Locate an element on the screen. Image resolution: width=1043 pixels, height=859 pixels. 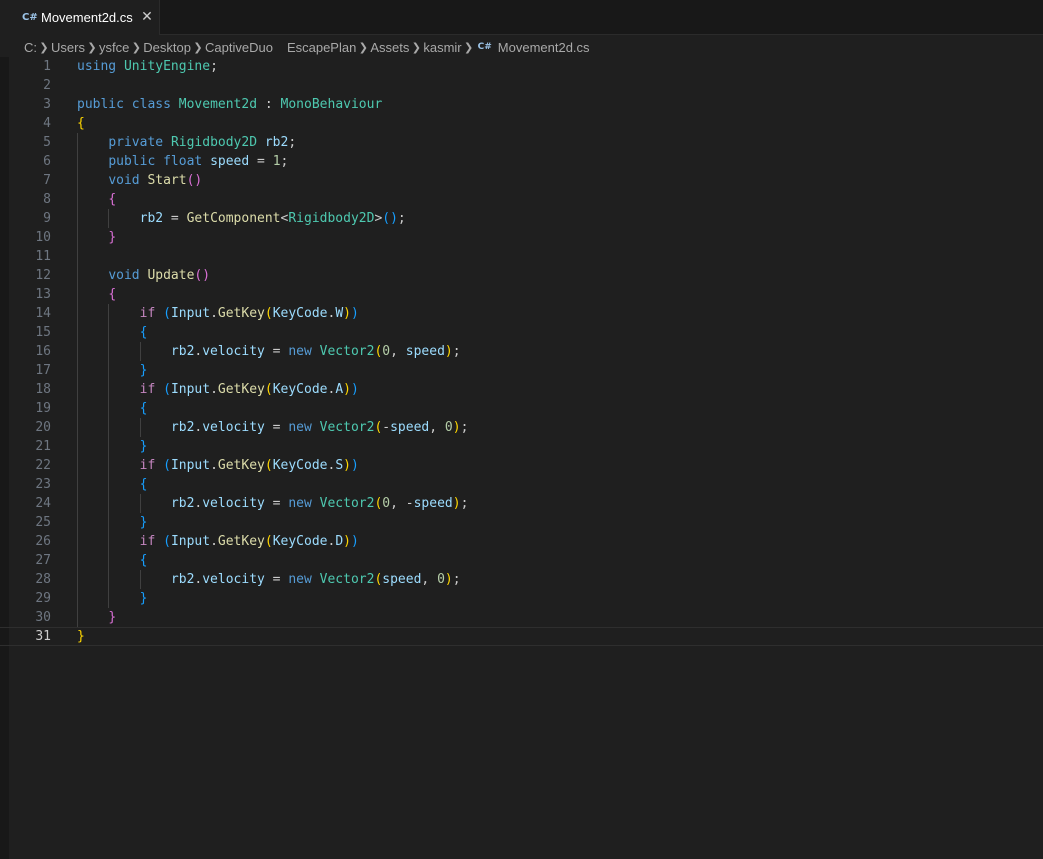
code-line: 8 { is located at coordinates (521, 199).